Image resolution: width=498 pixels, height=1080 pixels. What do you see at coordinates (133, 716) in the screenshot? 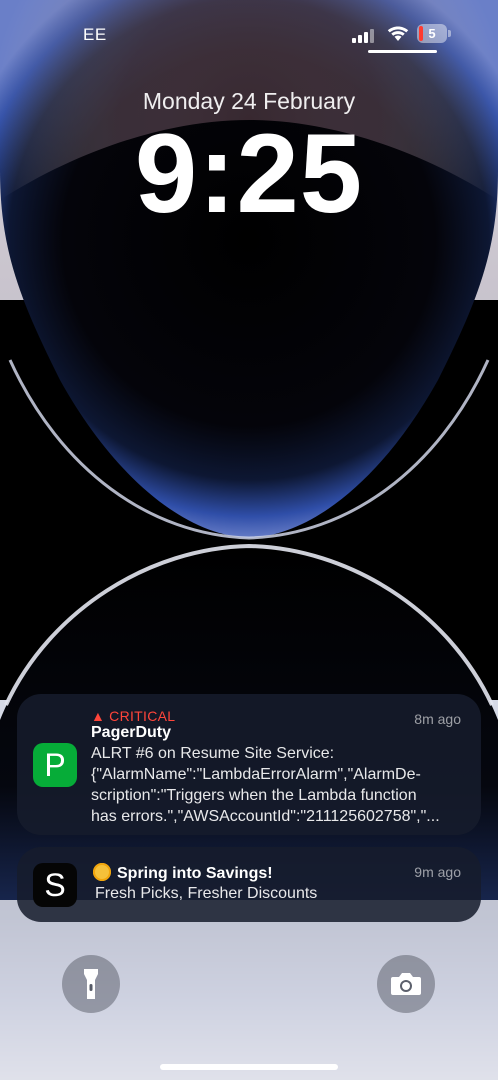
I see `critical-label: ▲ CRITICAL` at bounding box center [133, 716].